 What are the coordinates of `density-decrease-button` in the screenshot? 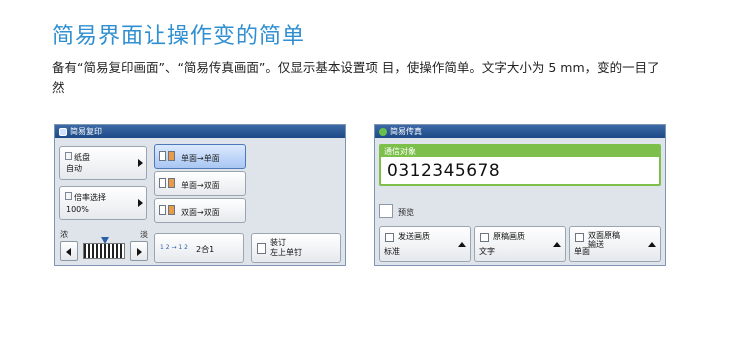 It's located at (69, 251).